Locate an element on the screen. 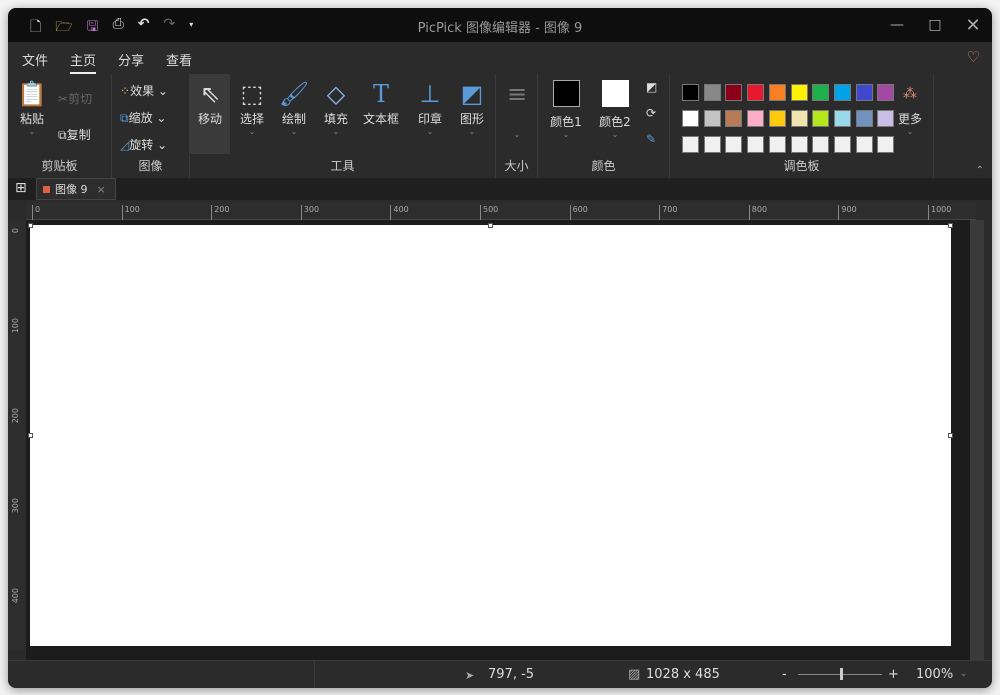 The image size is (1000, 695). ruler-tick-label: 100 is located at coordinates (15, 326).